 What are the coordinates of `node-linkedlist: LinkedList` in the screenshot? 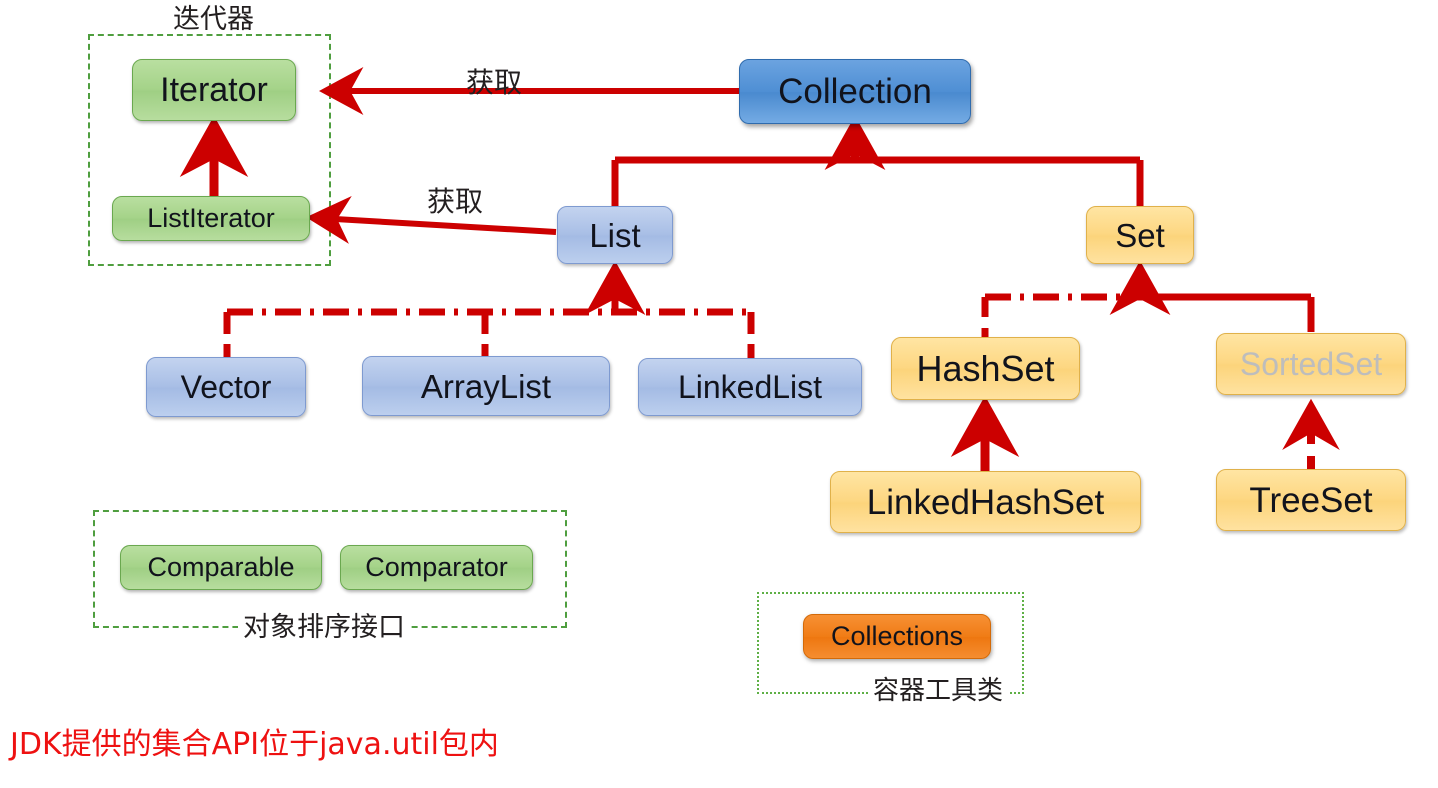 It's located at (750, 387).